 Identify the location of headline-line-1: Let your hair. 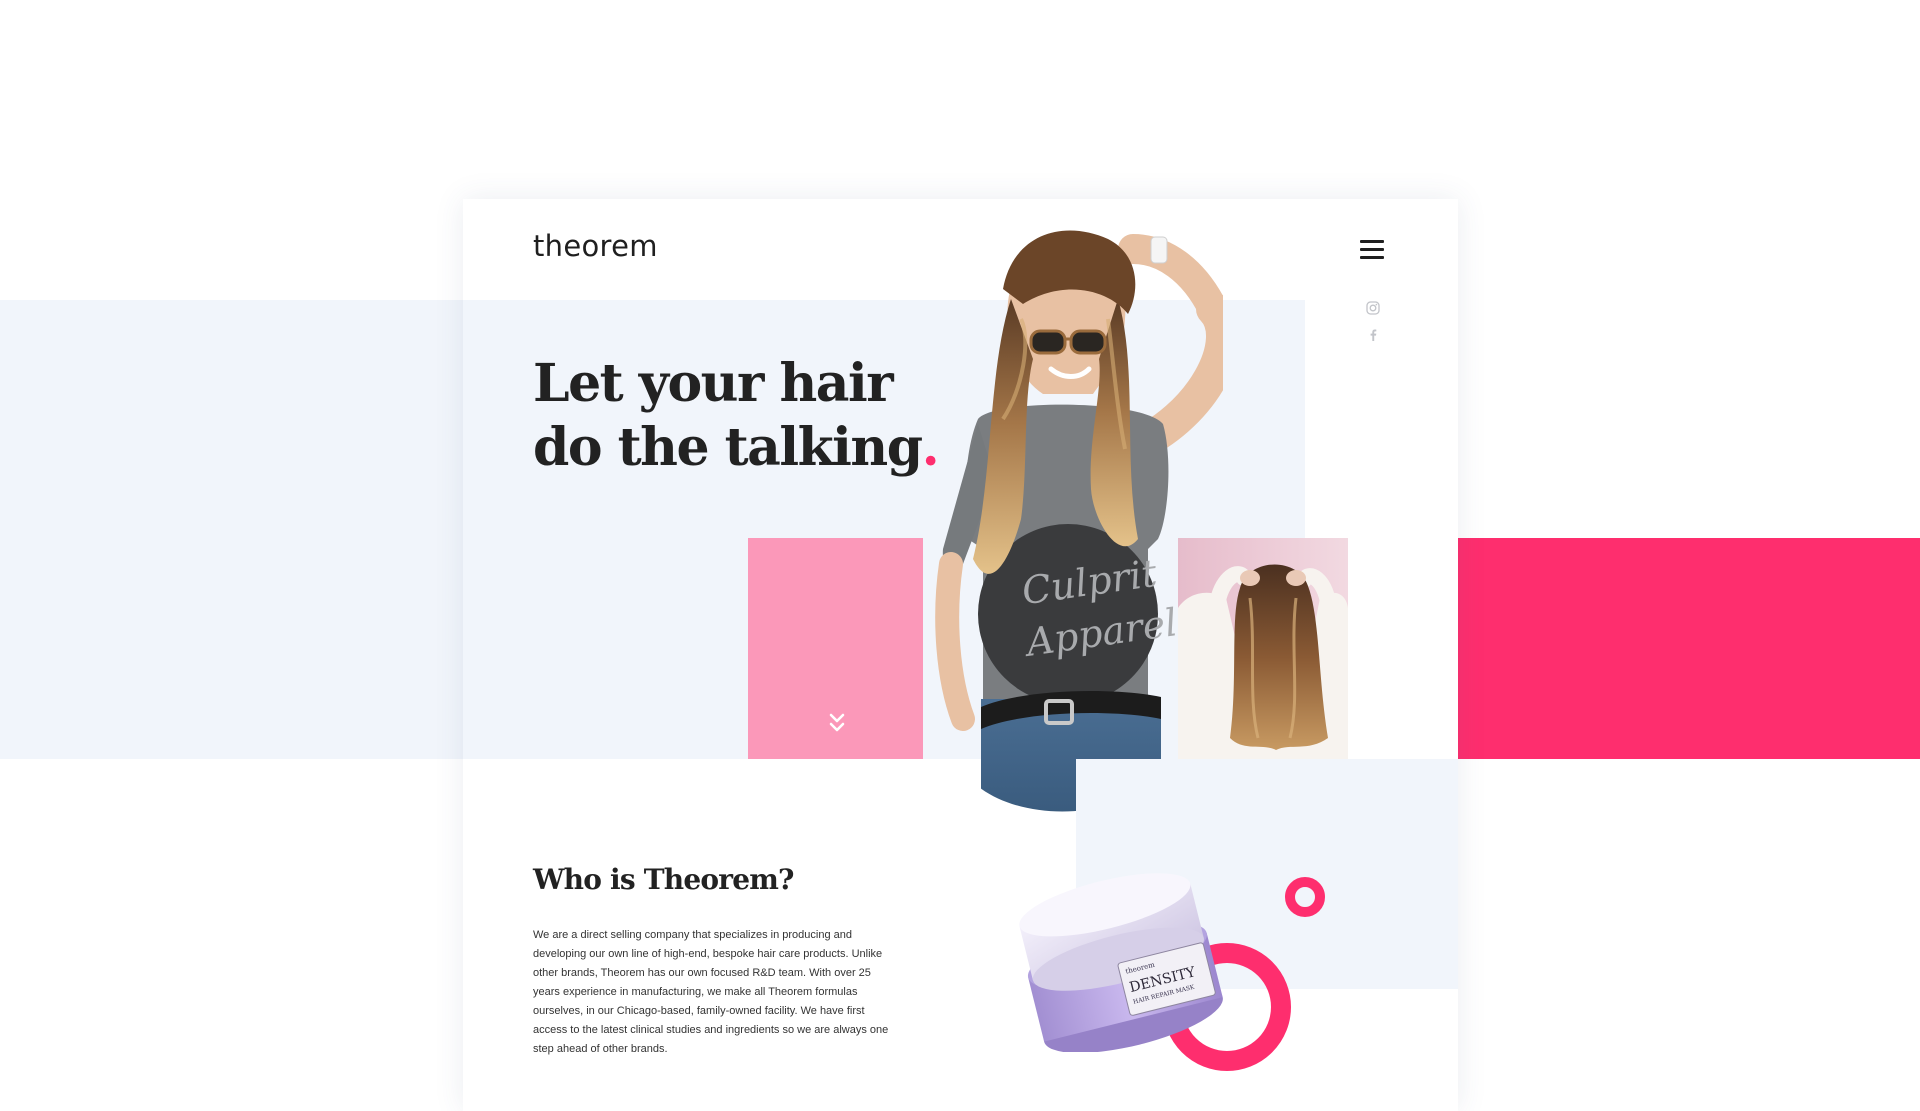
(713, 383).